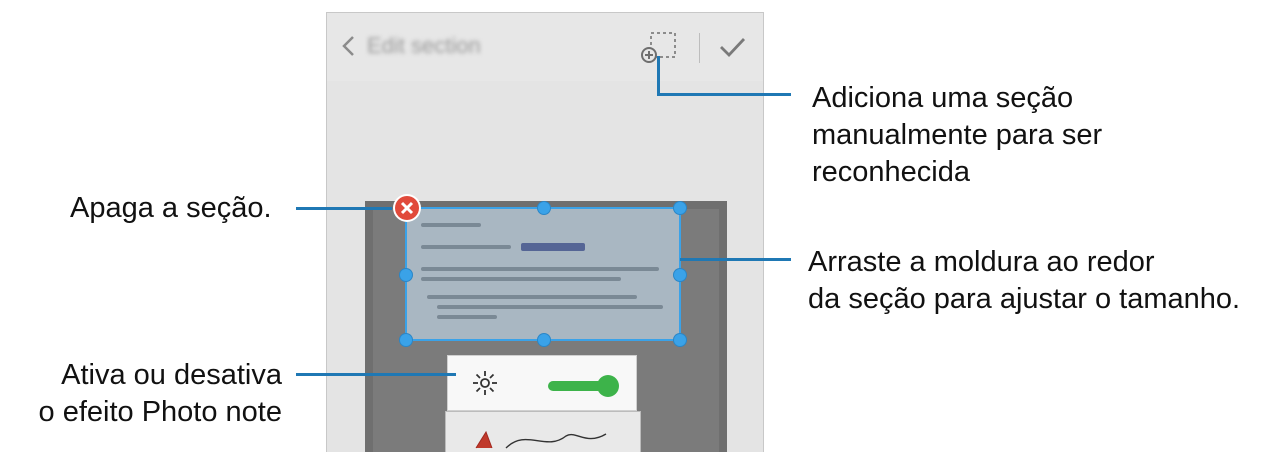 The image size is (1288, 452). Describe the element at coordinates (542, 383) in the screenshot. I see `photo-note-panel` at that location.